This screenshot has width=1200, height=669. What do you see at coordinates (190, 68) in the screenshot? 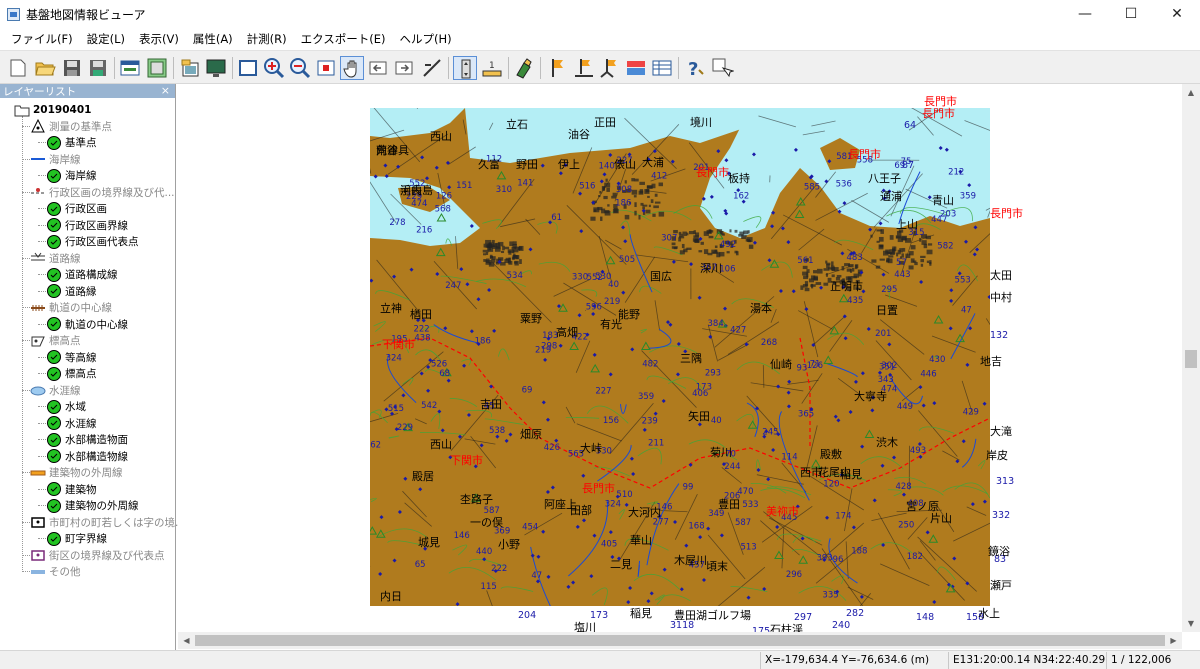
I see `export-image-icon` at bounding box center [190, 68].